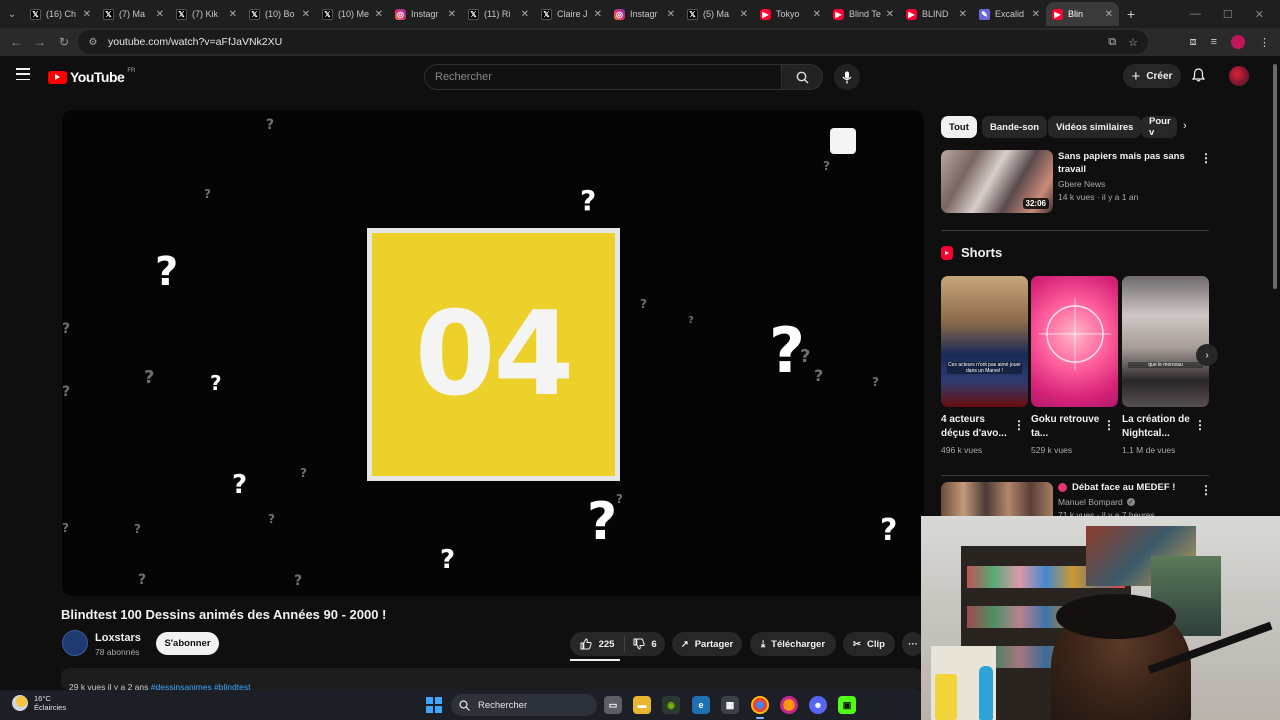  Describe the element at coordinates (1195, 14) in the screenshot. I see `minimize-icon: —` at that location.